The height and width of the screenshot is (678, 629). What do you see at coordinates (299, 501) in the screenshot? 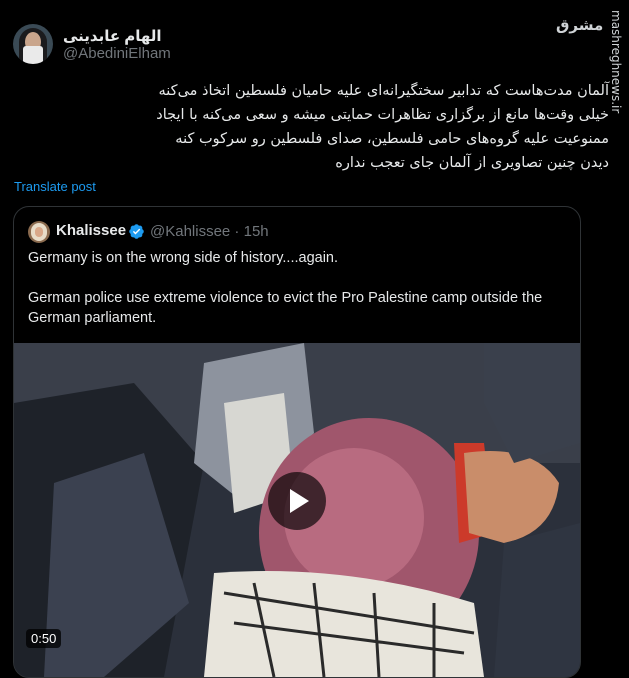
I see `play-icon` at bounding box center [299, 501].